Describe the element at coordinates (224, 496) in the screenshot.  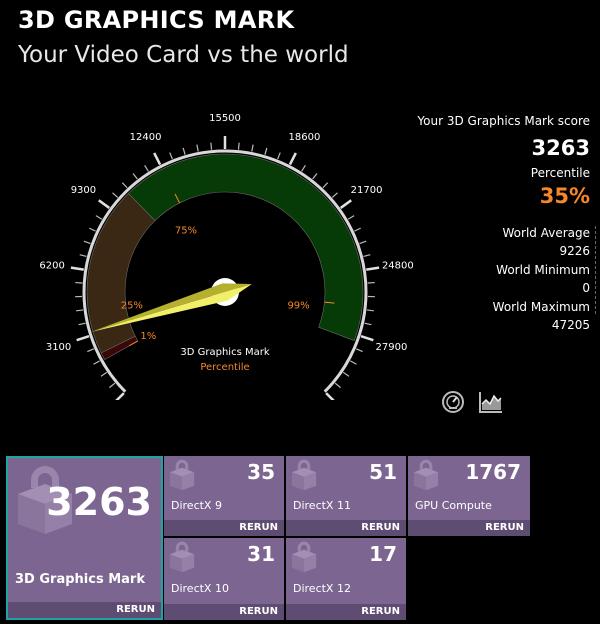
I see `tile-directx9: 35 DirectX 9 RERUN` at that location.